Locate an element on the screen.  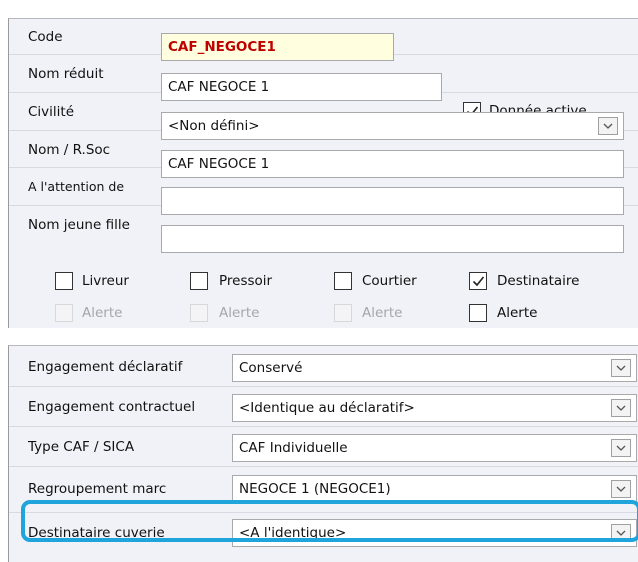
regroupement-marc-dropdown-button is located at coordinates (621, 489).